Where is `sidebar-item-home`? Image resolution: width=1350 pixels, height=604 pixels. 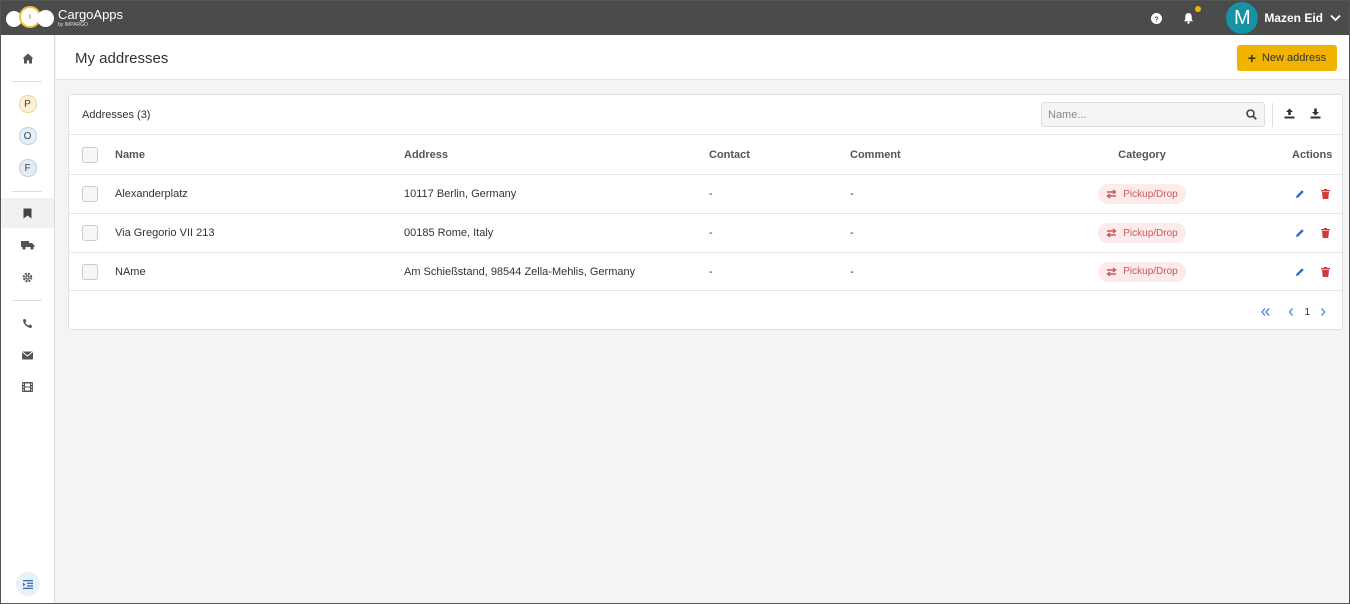
sidebar-item-home is located at coordinates (27, 58).